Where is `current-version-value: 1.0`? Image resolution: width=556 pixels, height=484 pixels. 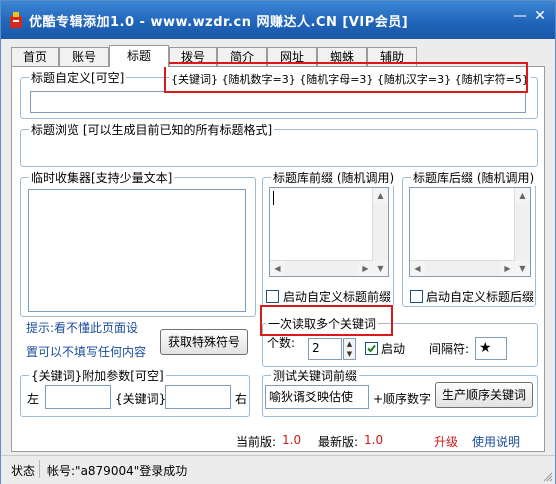
current-version-value: 1.0 is located at coordinates (292, 440).